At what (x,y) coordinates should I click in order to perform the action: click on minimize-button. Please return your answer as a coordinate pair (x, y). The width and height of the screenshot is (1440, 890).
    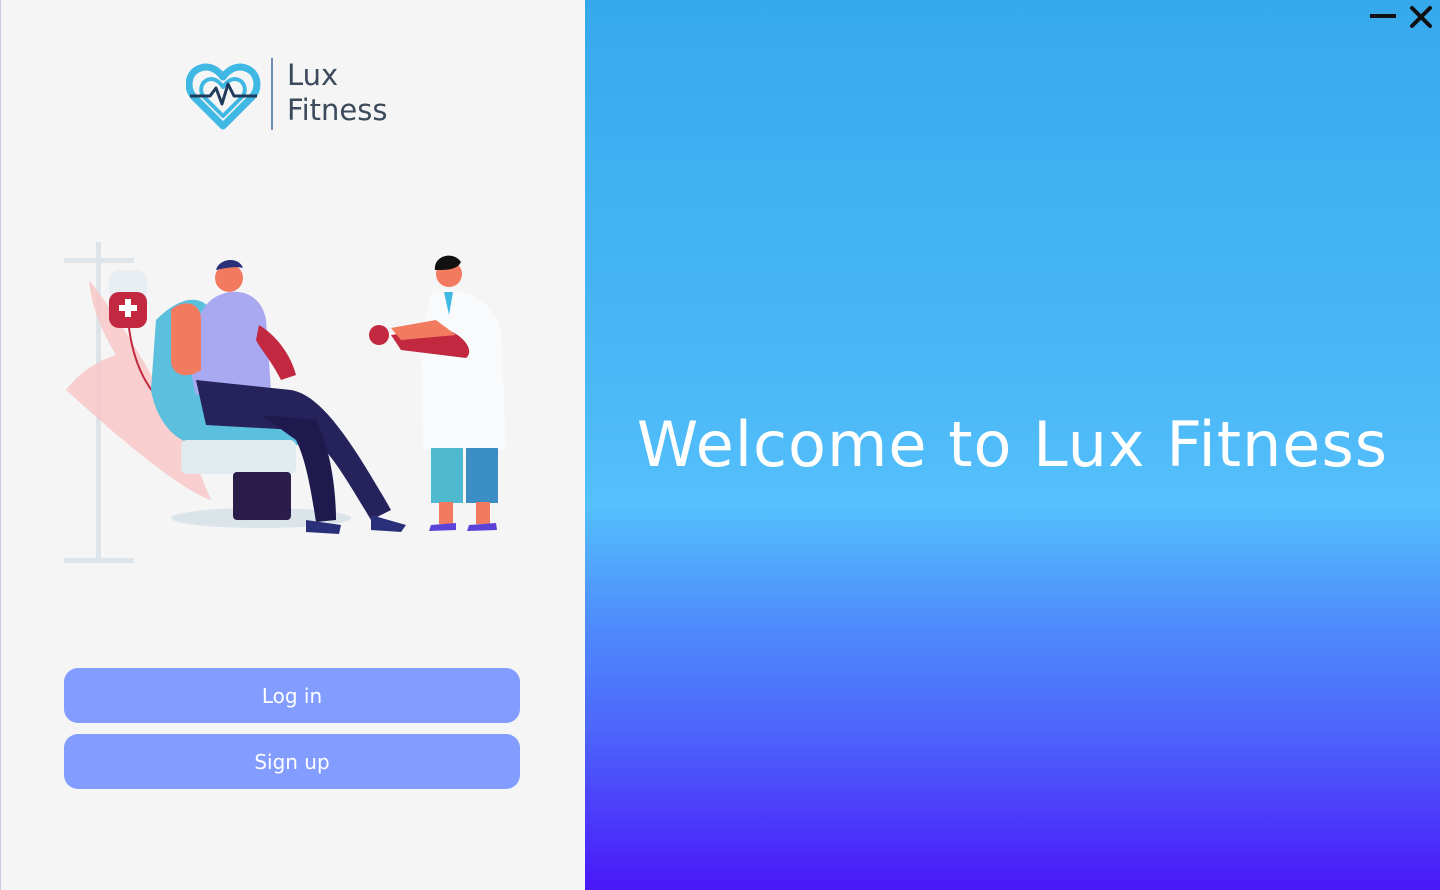
    Looking at the image, I should click on (1383, 17).